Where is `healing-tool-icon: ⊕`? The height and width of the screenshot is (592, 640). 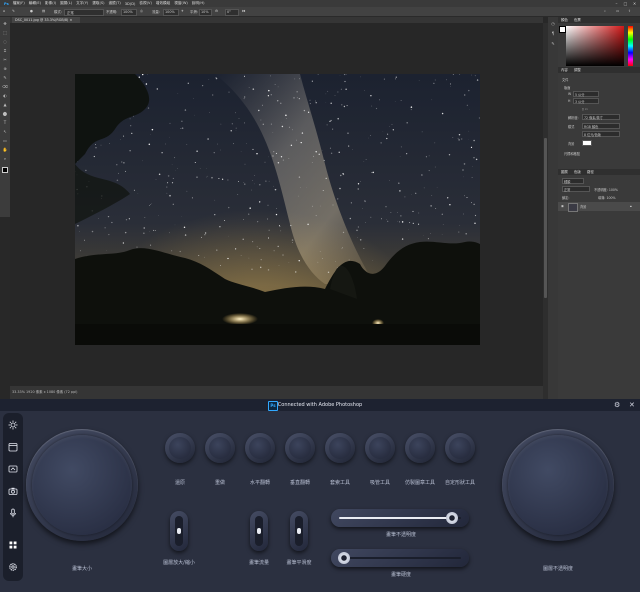 healing-tool-icon: ⊕ is located at coordinates (5, 68).